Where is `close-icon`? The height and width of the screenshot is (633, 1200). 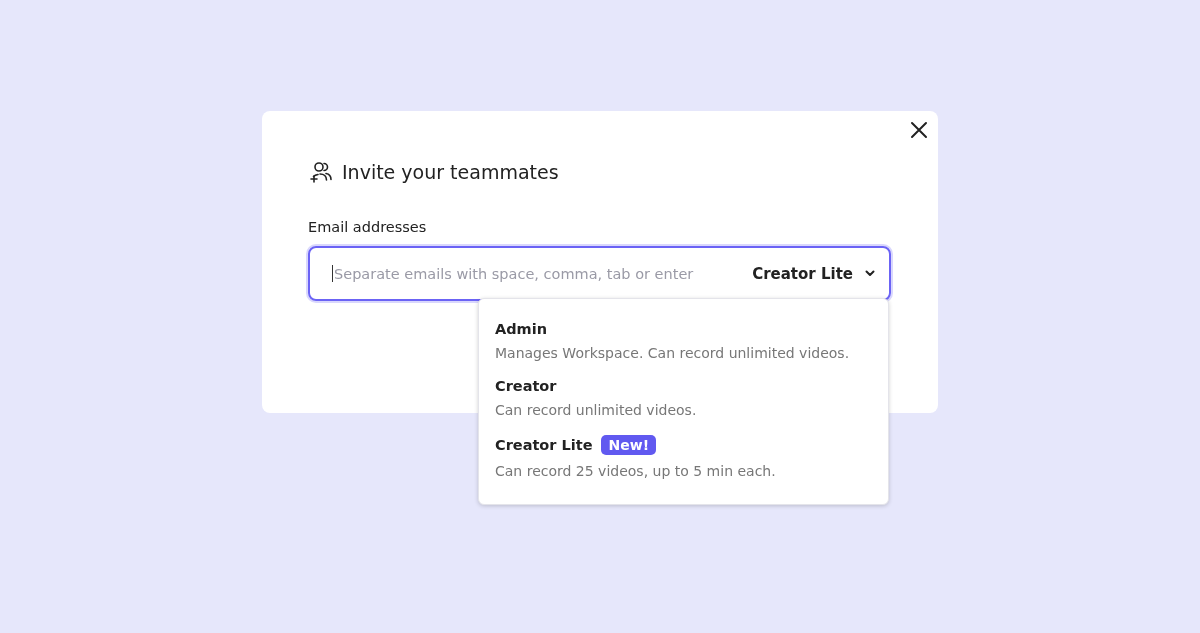 close-icon is located at coordinates (919, 130).